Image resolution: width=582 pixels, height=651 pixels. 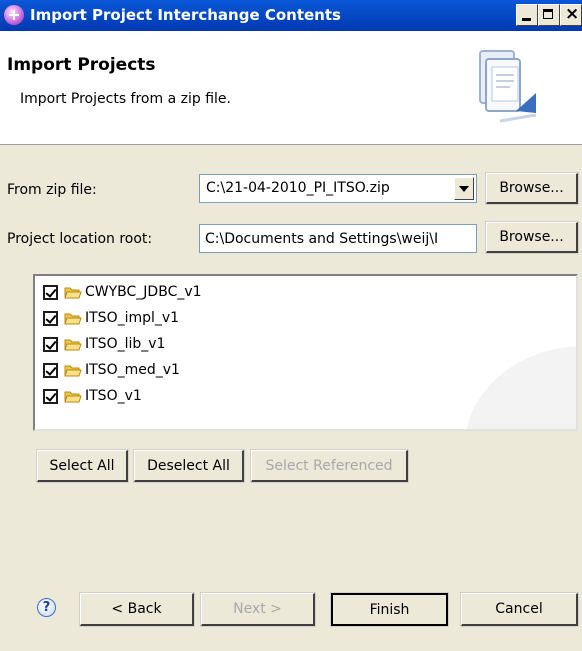 What do you see at coordinates (549, 15) in the screenshot?
I see `maximize-button` at bounding box center [549, 15].